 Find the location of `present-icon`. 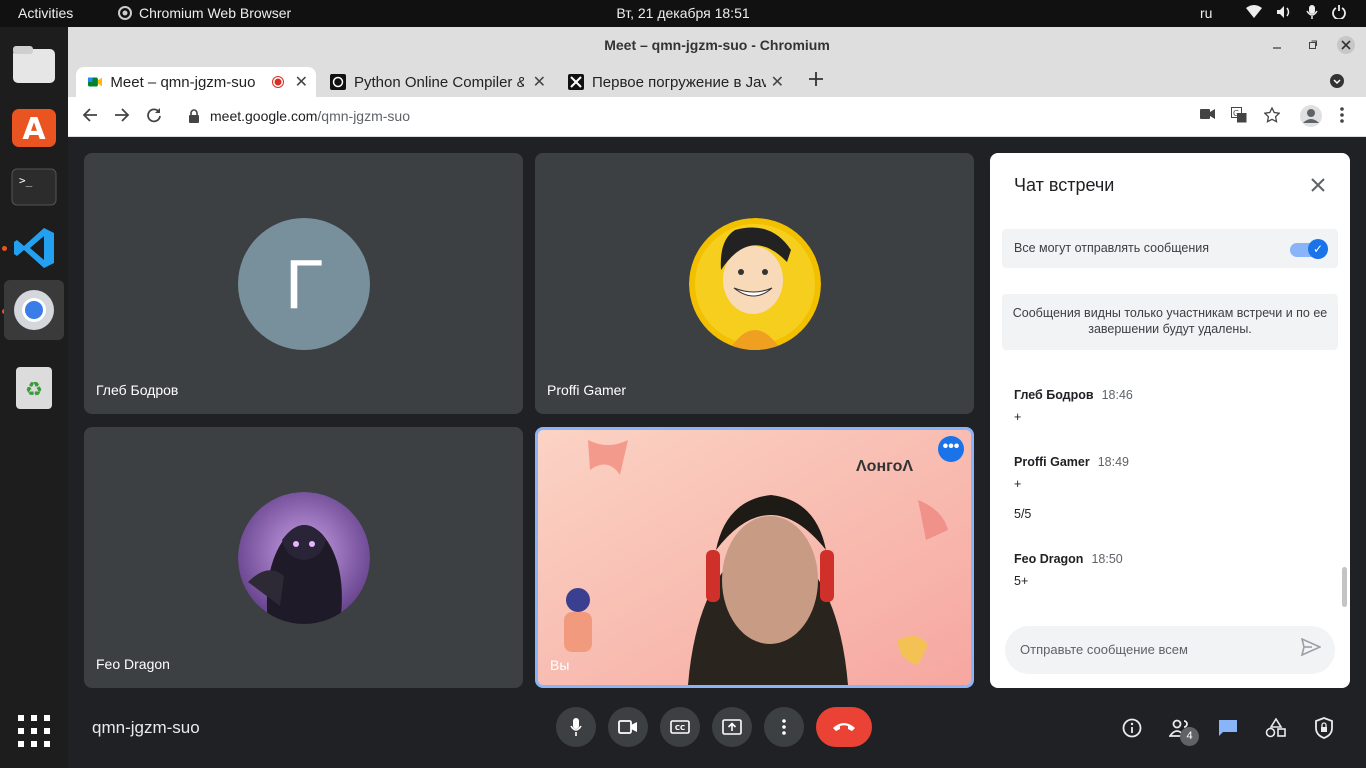

present-icon is located at coordinates (732, 727).